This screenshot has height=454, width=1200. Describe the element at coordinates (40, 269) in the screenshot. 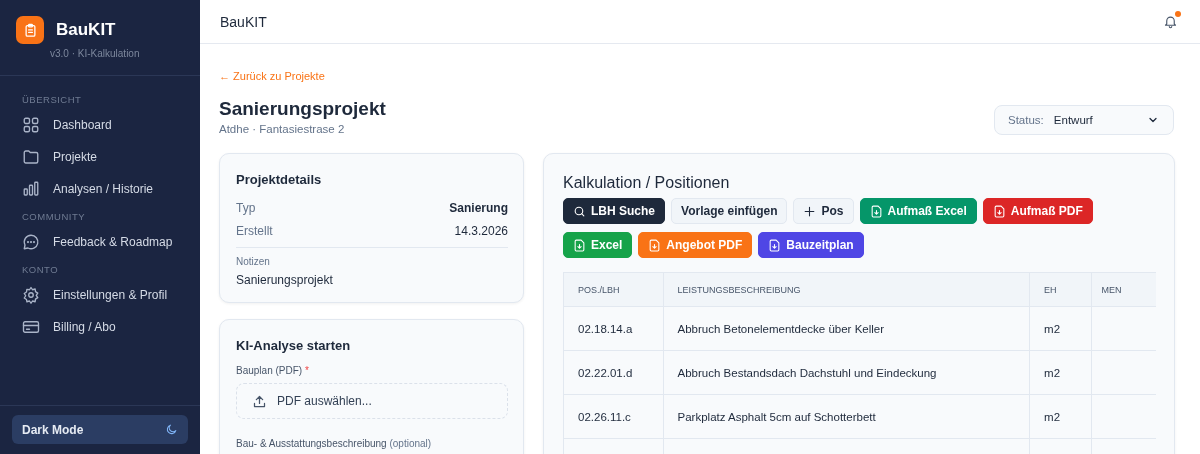

I see `section-heading: KONTO` at that location.